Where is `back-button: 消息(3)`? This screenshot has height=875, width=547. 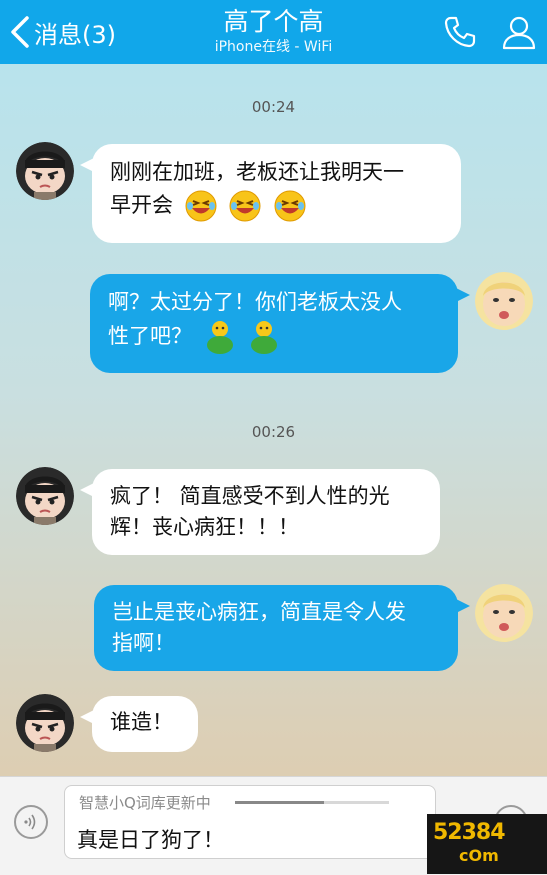
back-button: 消息(3) is located at coordinates (63, 32).